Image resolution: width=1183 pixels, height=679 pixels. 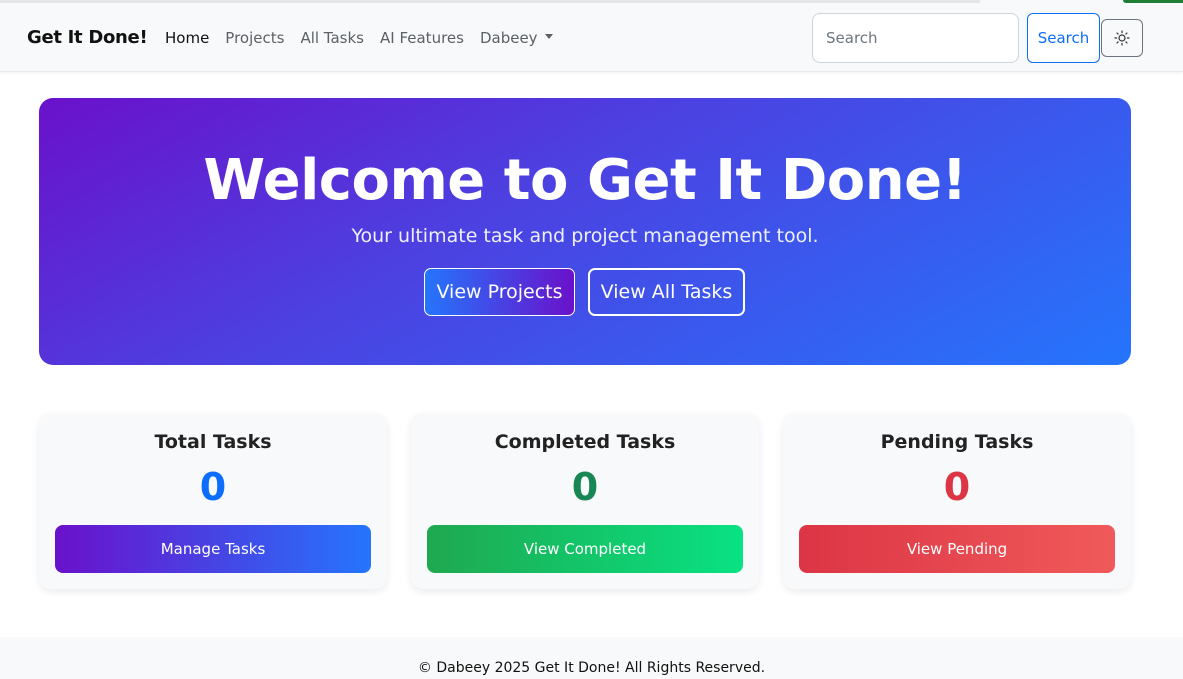 What do you see at coordinates (585, 549) in the screenshot?
I see `view-completed-button: View Completed` at bounding box center [585, 549].